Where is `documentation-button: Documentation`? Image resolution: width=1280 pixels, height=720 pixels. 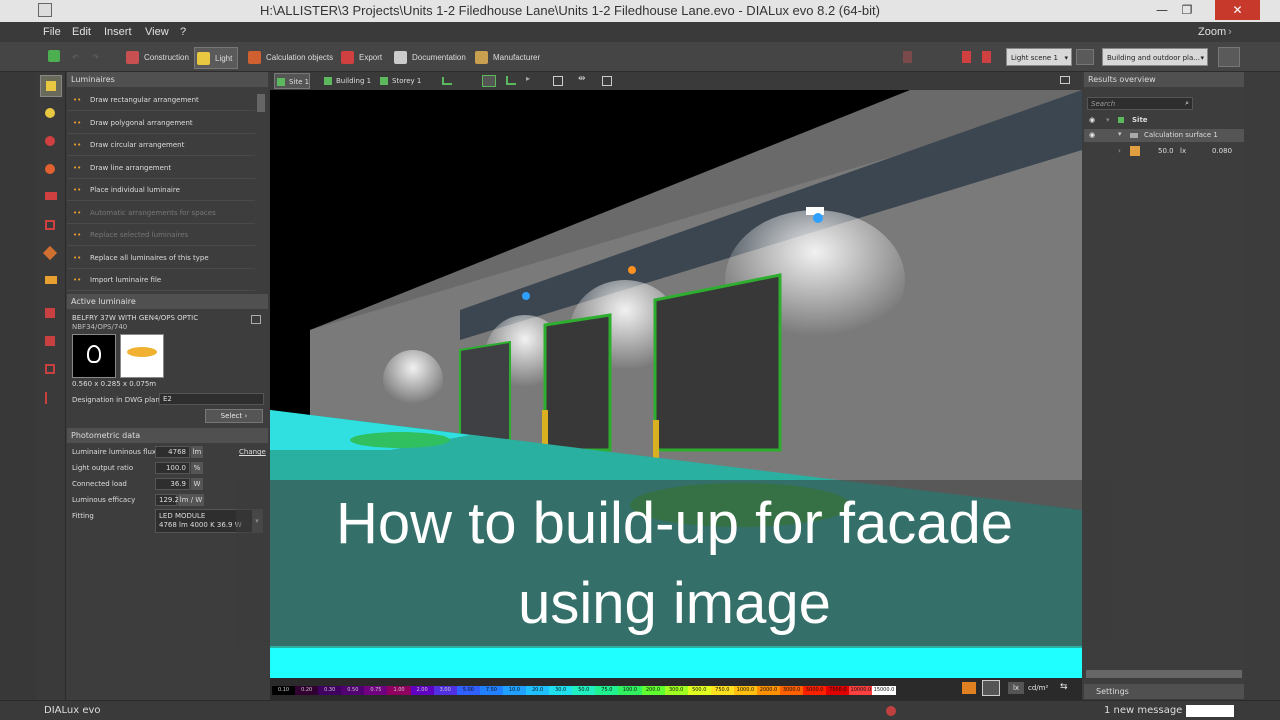
documentation-button: Documentation is located at coordinates (429, 58).